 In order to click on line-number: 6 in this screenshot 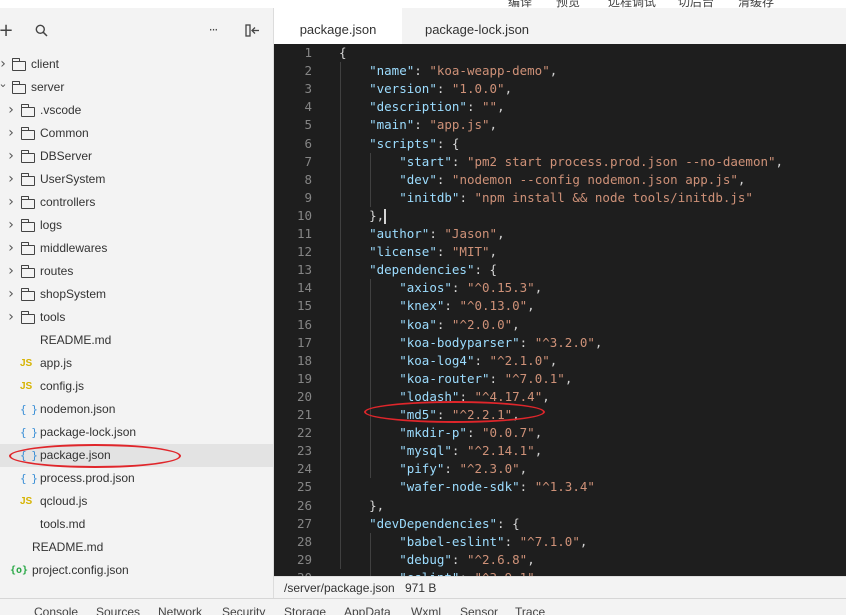, I will do `click(308, 143)`.